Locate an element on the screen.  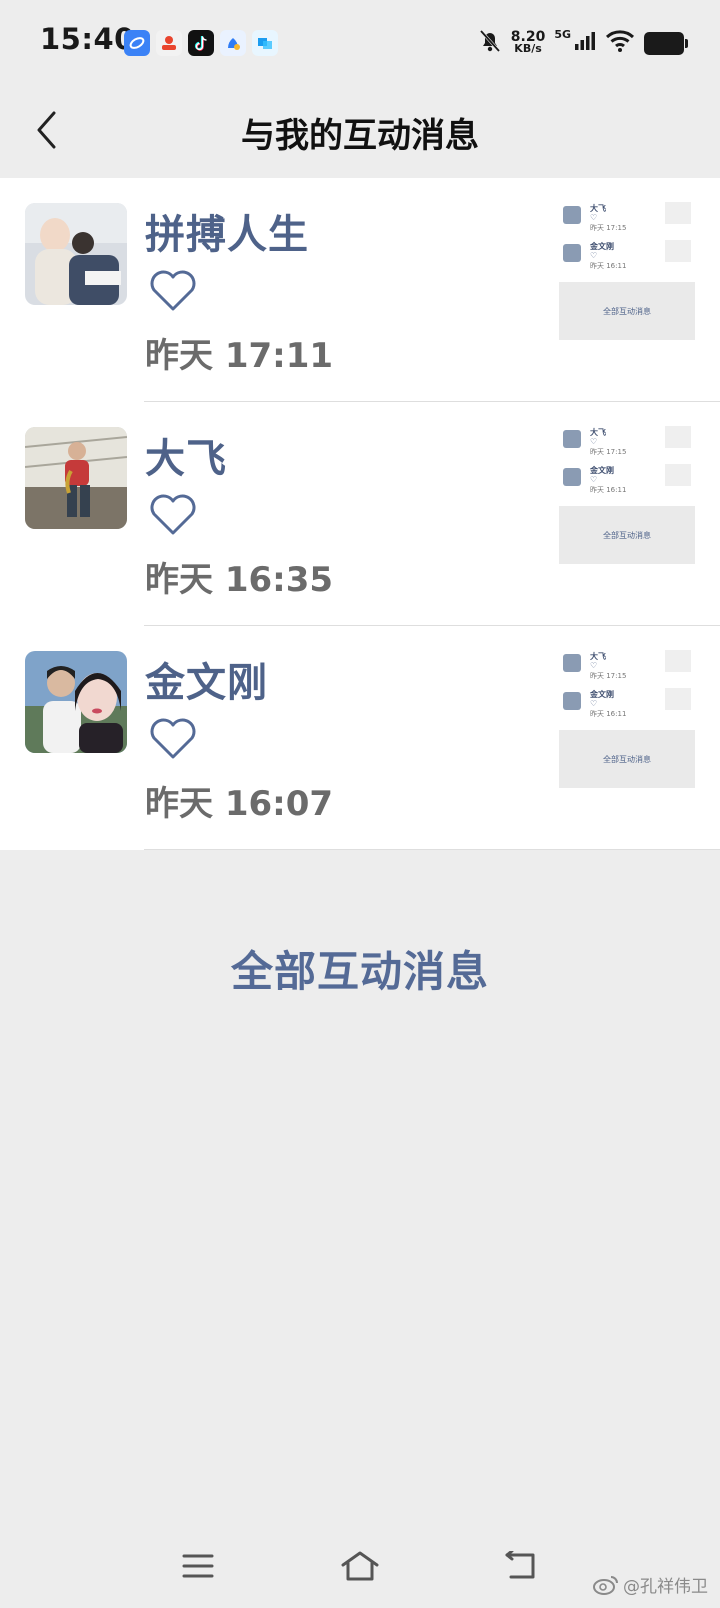
network-speed-unit: KB/s is located at coordinates (528, 48).